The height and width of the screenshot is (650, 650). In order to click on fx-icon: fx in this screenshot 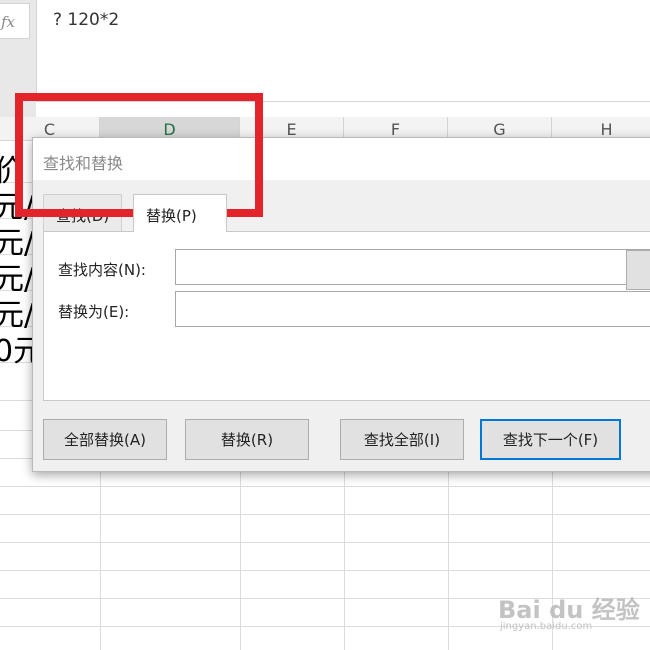, I will do `click(8, 22)`.